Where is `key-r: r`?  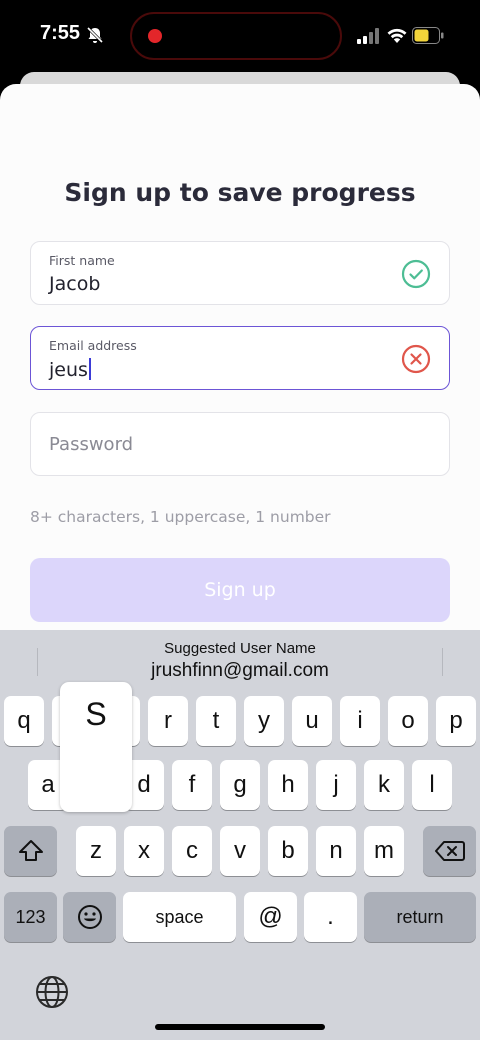
key-r: r is located at coordinates (168, 721).